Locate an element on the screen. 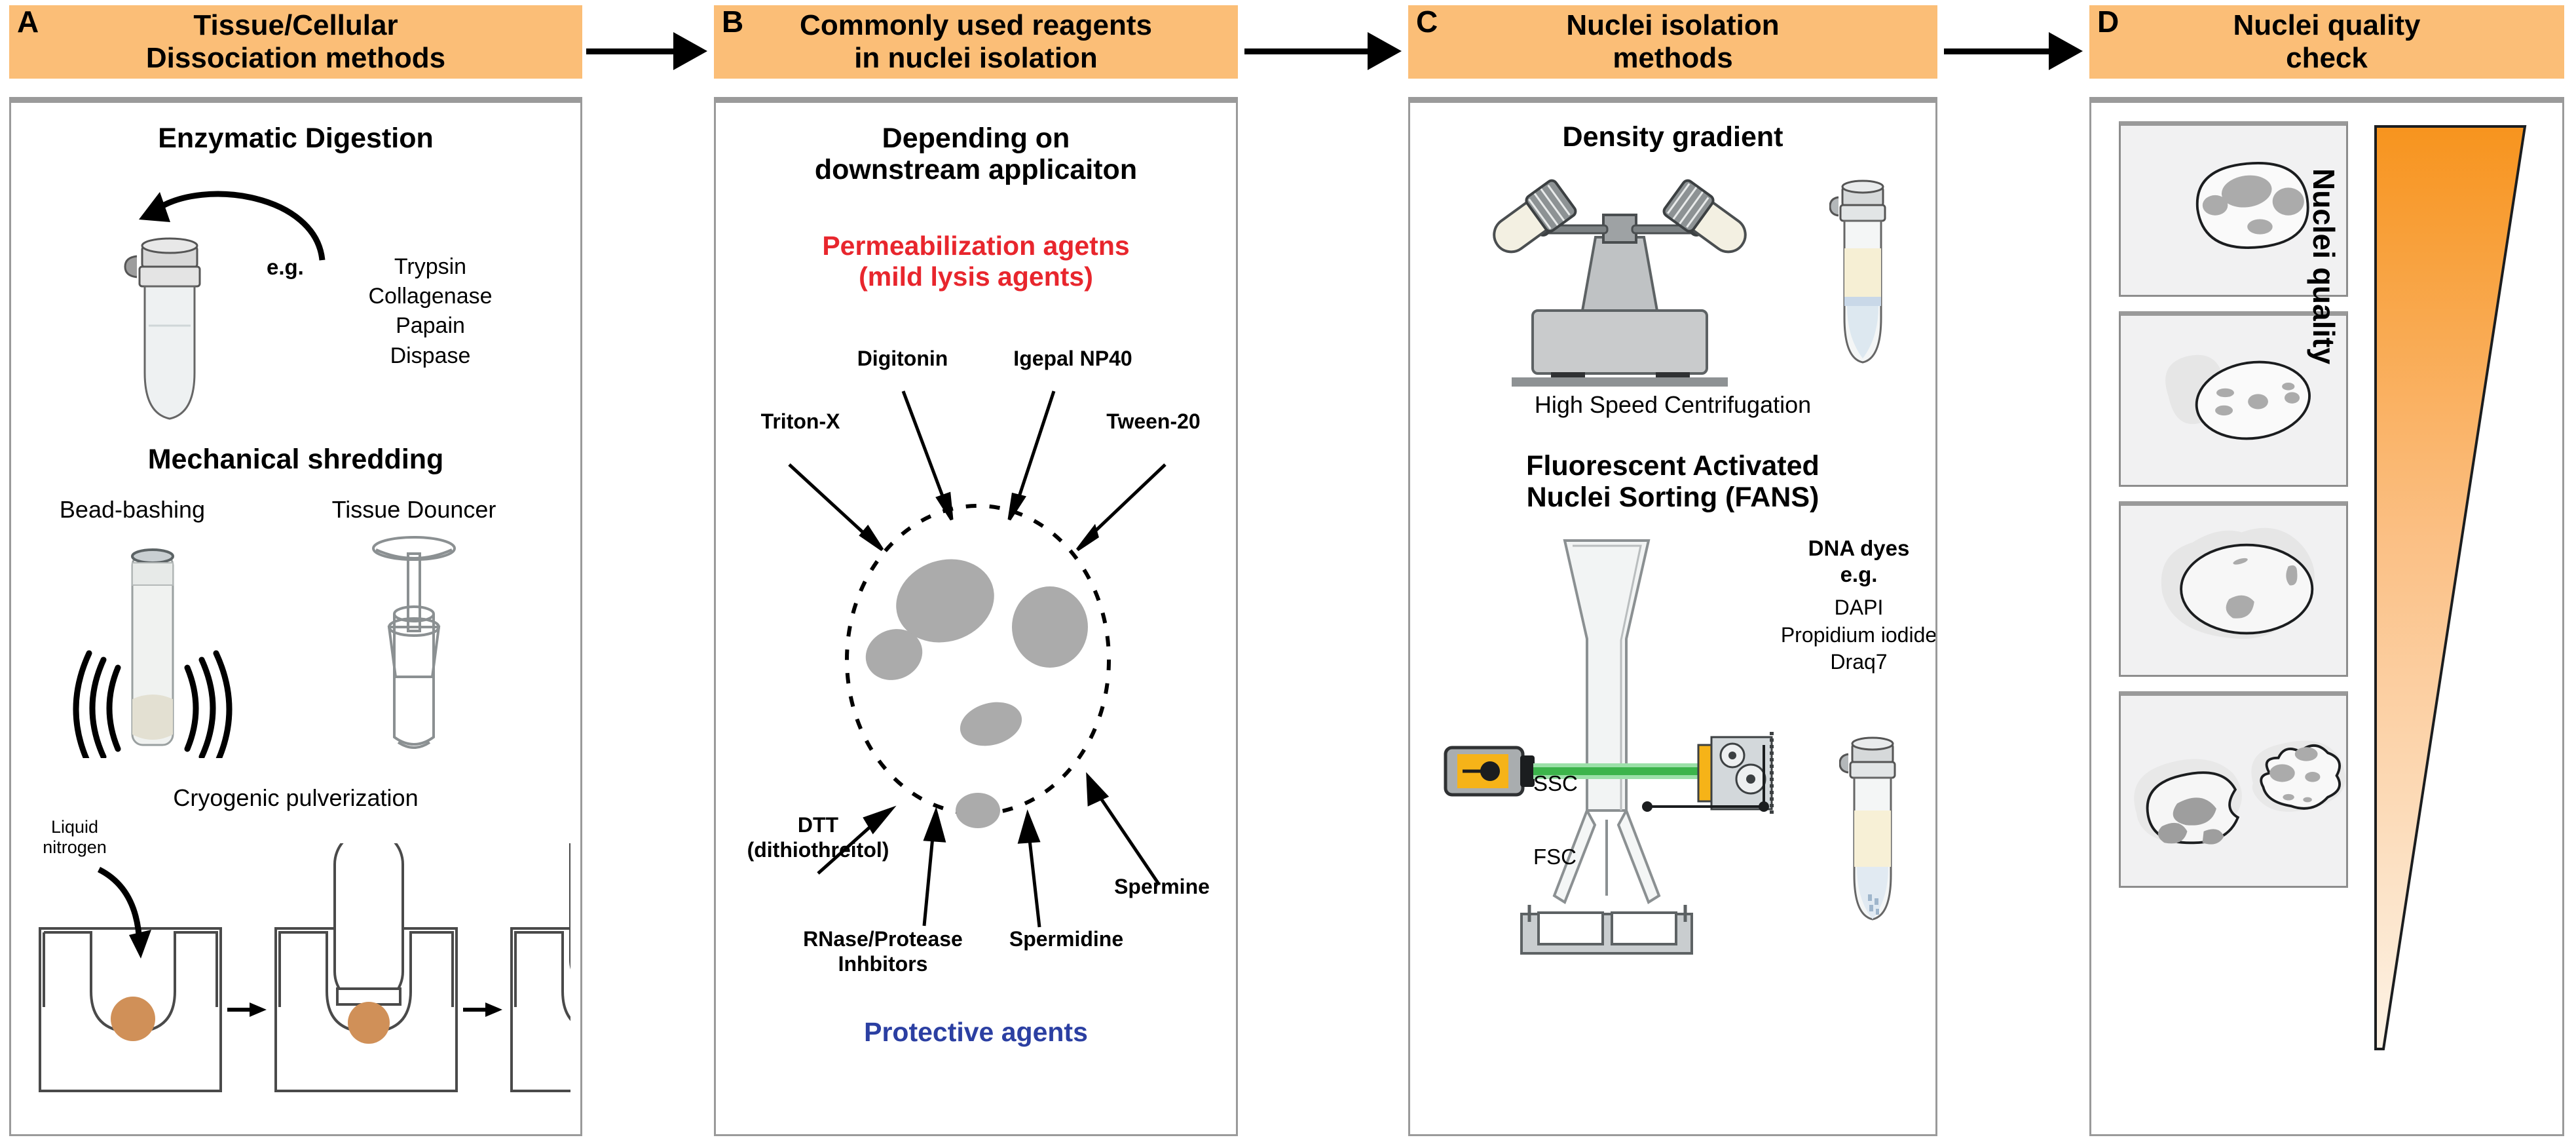  panel-c-banner: C Nuclei isolation methods is located at coordinates (1672, 42).